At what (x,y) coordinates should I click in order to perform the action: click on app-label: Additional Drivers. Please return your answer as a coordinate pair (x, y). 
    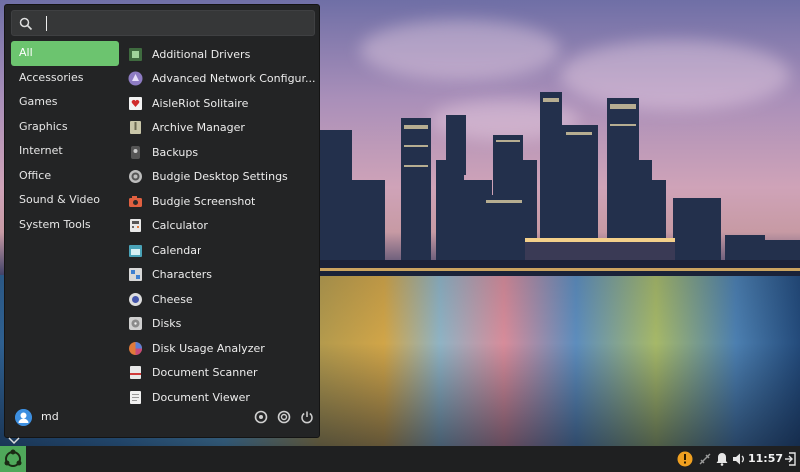
    Looking at the image, I should click on (201, 54).